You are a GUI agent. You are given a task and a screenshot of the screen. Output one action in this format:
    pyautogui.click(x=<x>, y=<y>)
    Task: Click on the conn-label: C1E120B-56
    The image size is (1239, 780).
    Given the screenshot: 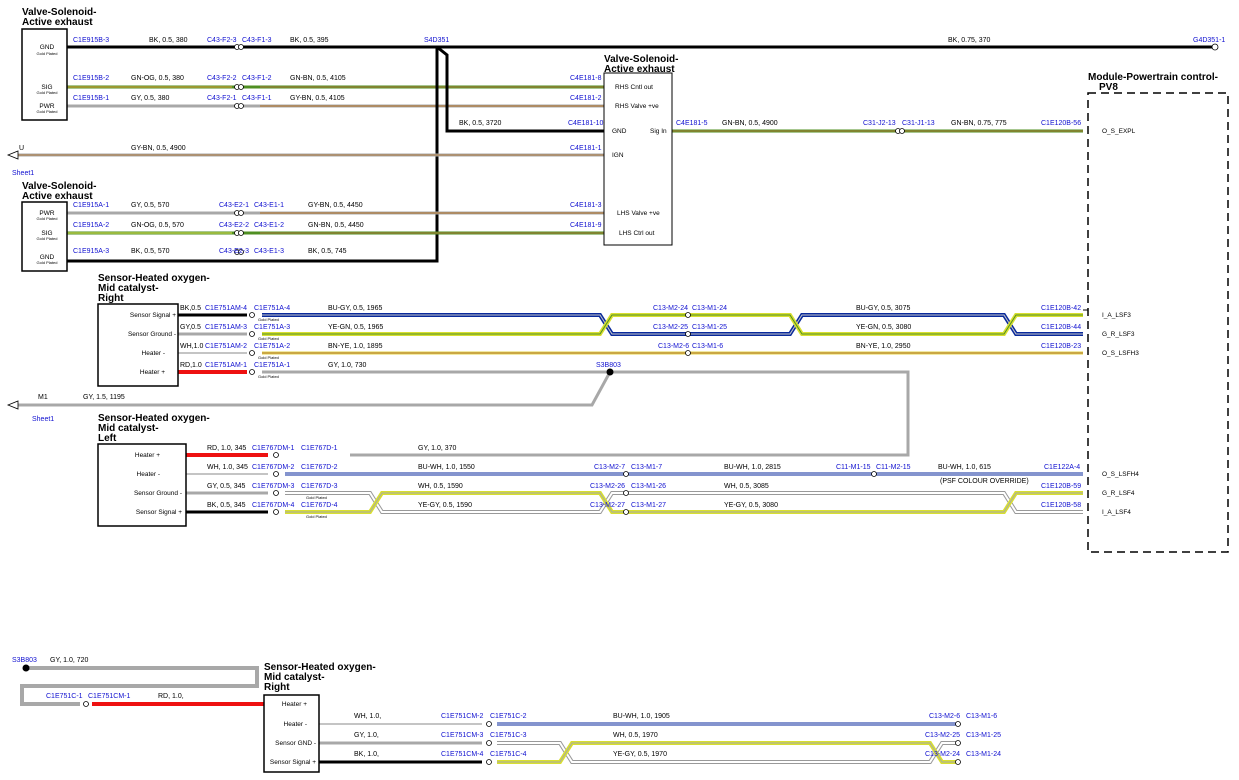 What is the action you would take?
    pyautogui.click(x=1061, y=123)
    